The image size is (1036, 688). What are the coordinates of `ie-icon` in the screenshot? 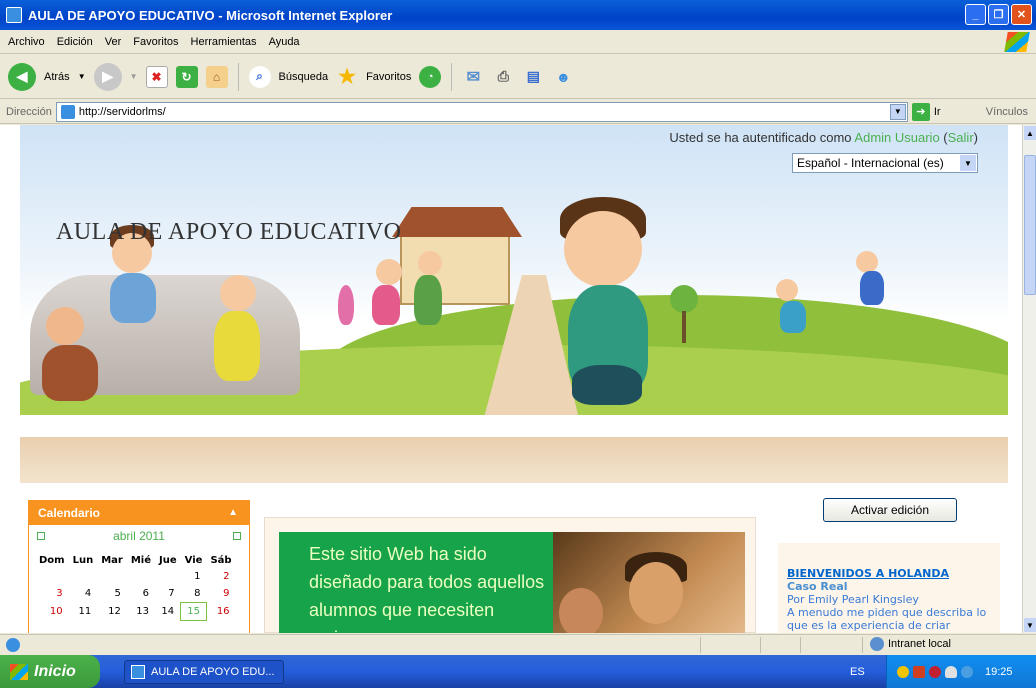 It's located at (14, 15).